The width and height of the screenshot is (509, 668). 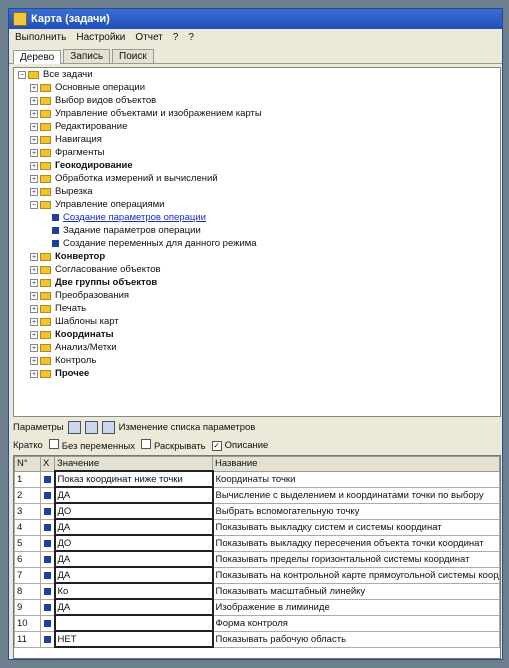 I want to click on filter-label: Кратко, so click(x=28, y=445).